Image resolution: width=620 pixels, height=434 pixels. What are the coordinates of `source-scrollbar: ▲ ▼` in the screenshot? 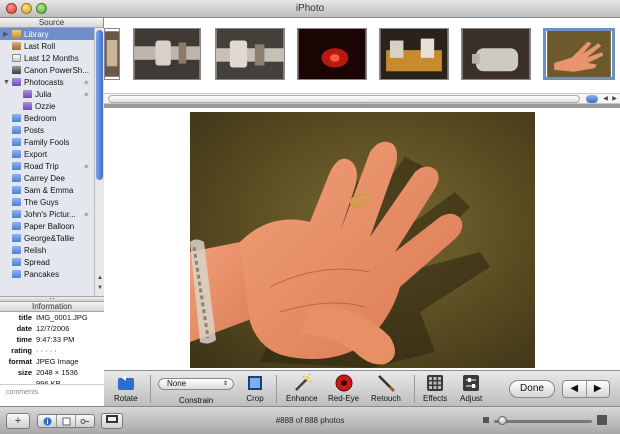 It's located at (99, 162).